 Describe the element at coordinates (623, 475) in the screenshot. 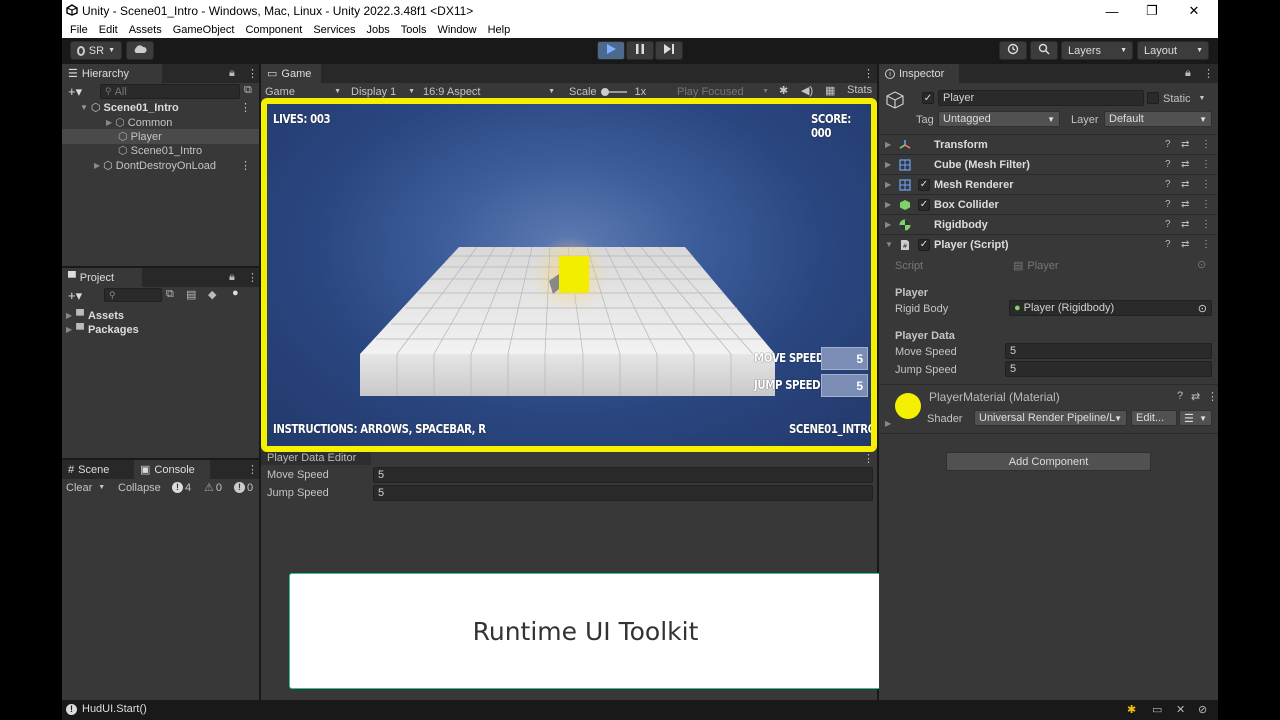

I see `pde-move-speed-field: 5` at that location.